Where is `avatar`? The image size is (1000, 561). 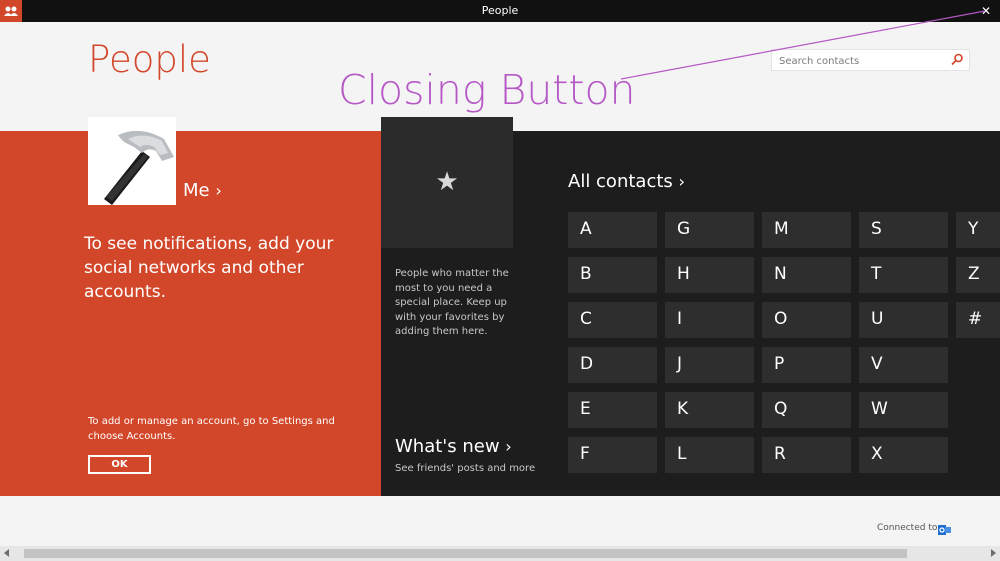
avatar is located at coordinates (132, 161).